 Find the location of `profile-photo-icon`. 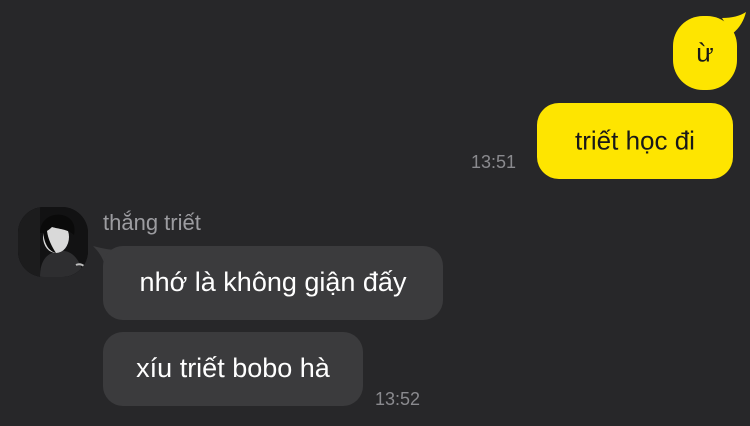

profile-photo-icon is located at coordinates (53, 242).